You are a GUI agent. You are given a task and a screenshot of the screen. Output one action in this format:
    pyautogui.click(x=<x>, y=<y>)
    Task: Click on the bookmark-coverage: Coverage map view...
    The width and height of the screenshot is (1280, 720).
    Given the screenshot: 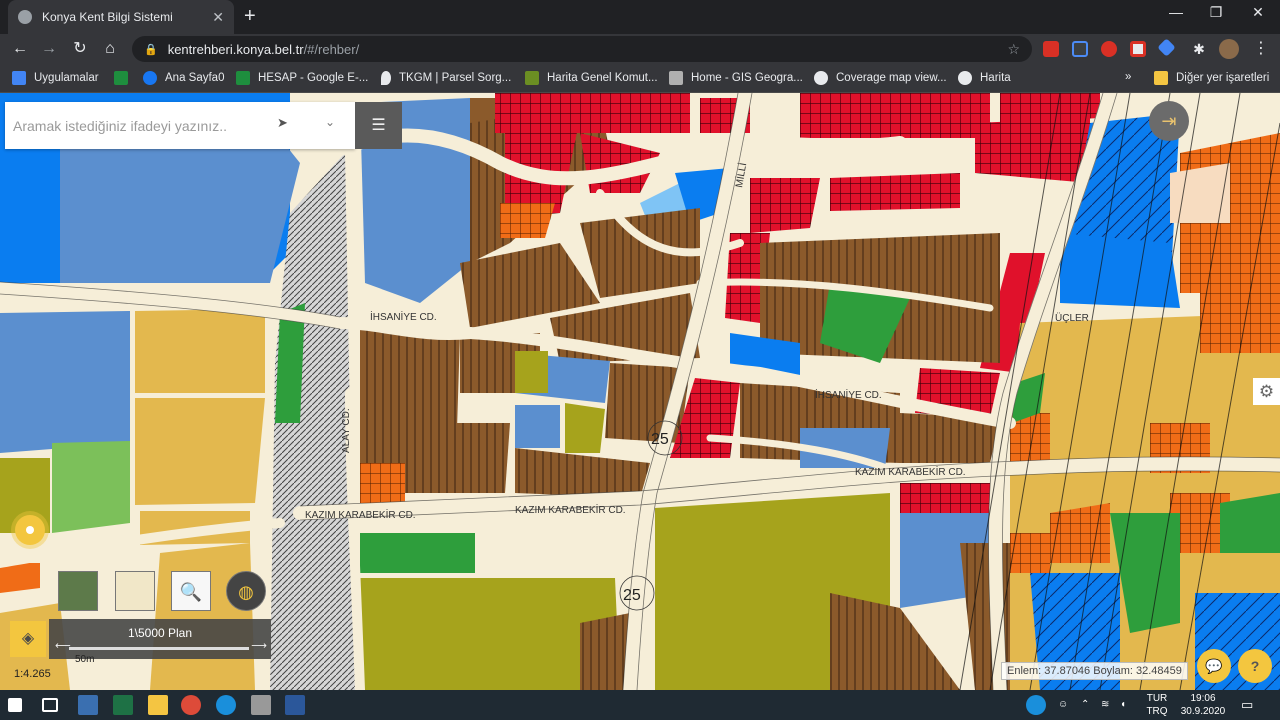 What is the action you would take?
    pyautogui.click(x=880, y=78)
    